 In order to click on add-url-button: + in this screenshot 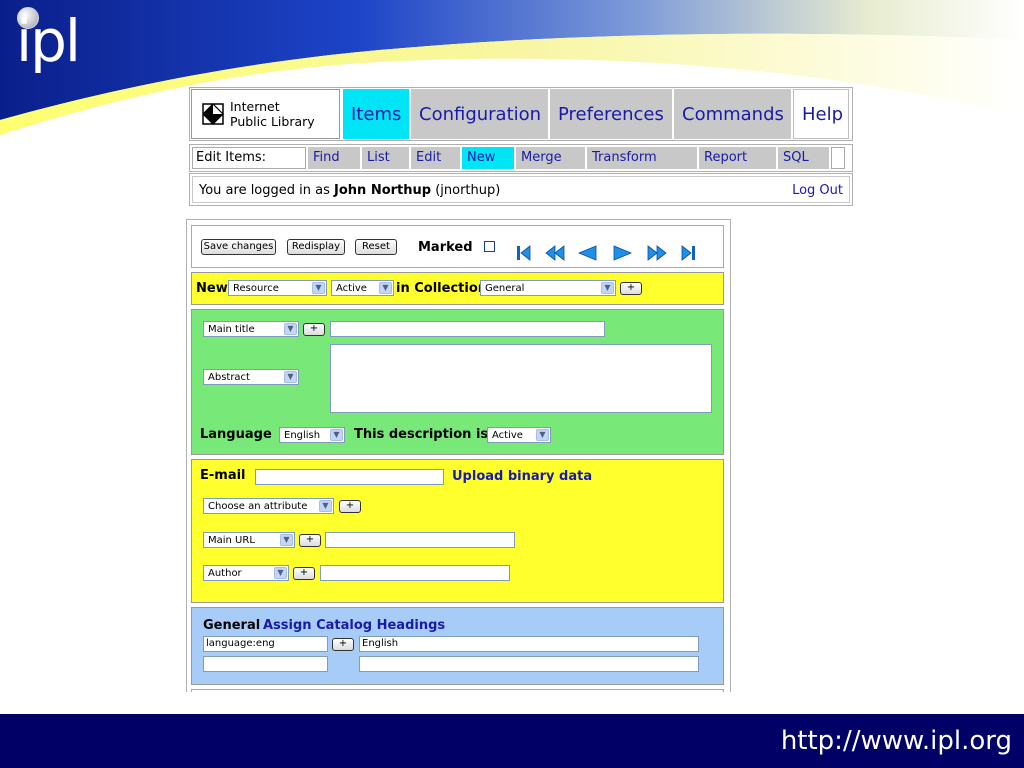, I will do `click(310, 540)`.